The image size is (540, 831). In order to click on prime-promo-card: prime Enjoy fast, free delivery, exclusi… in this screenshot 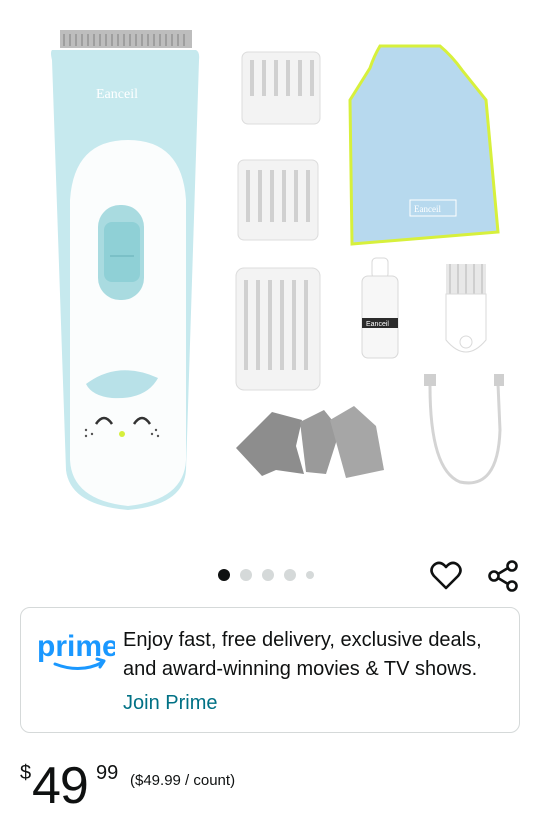, I will do `click(270, 670)`.